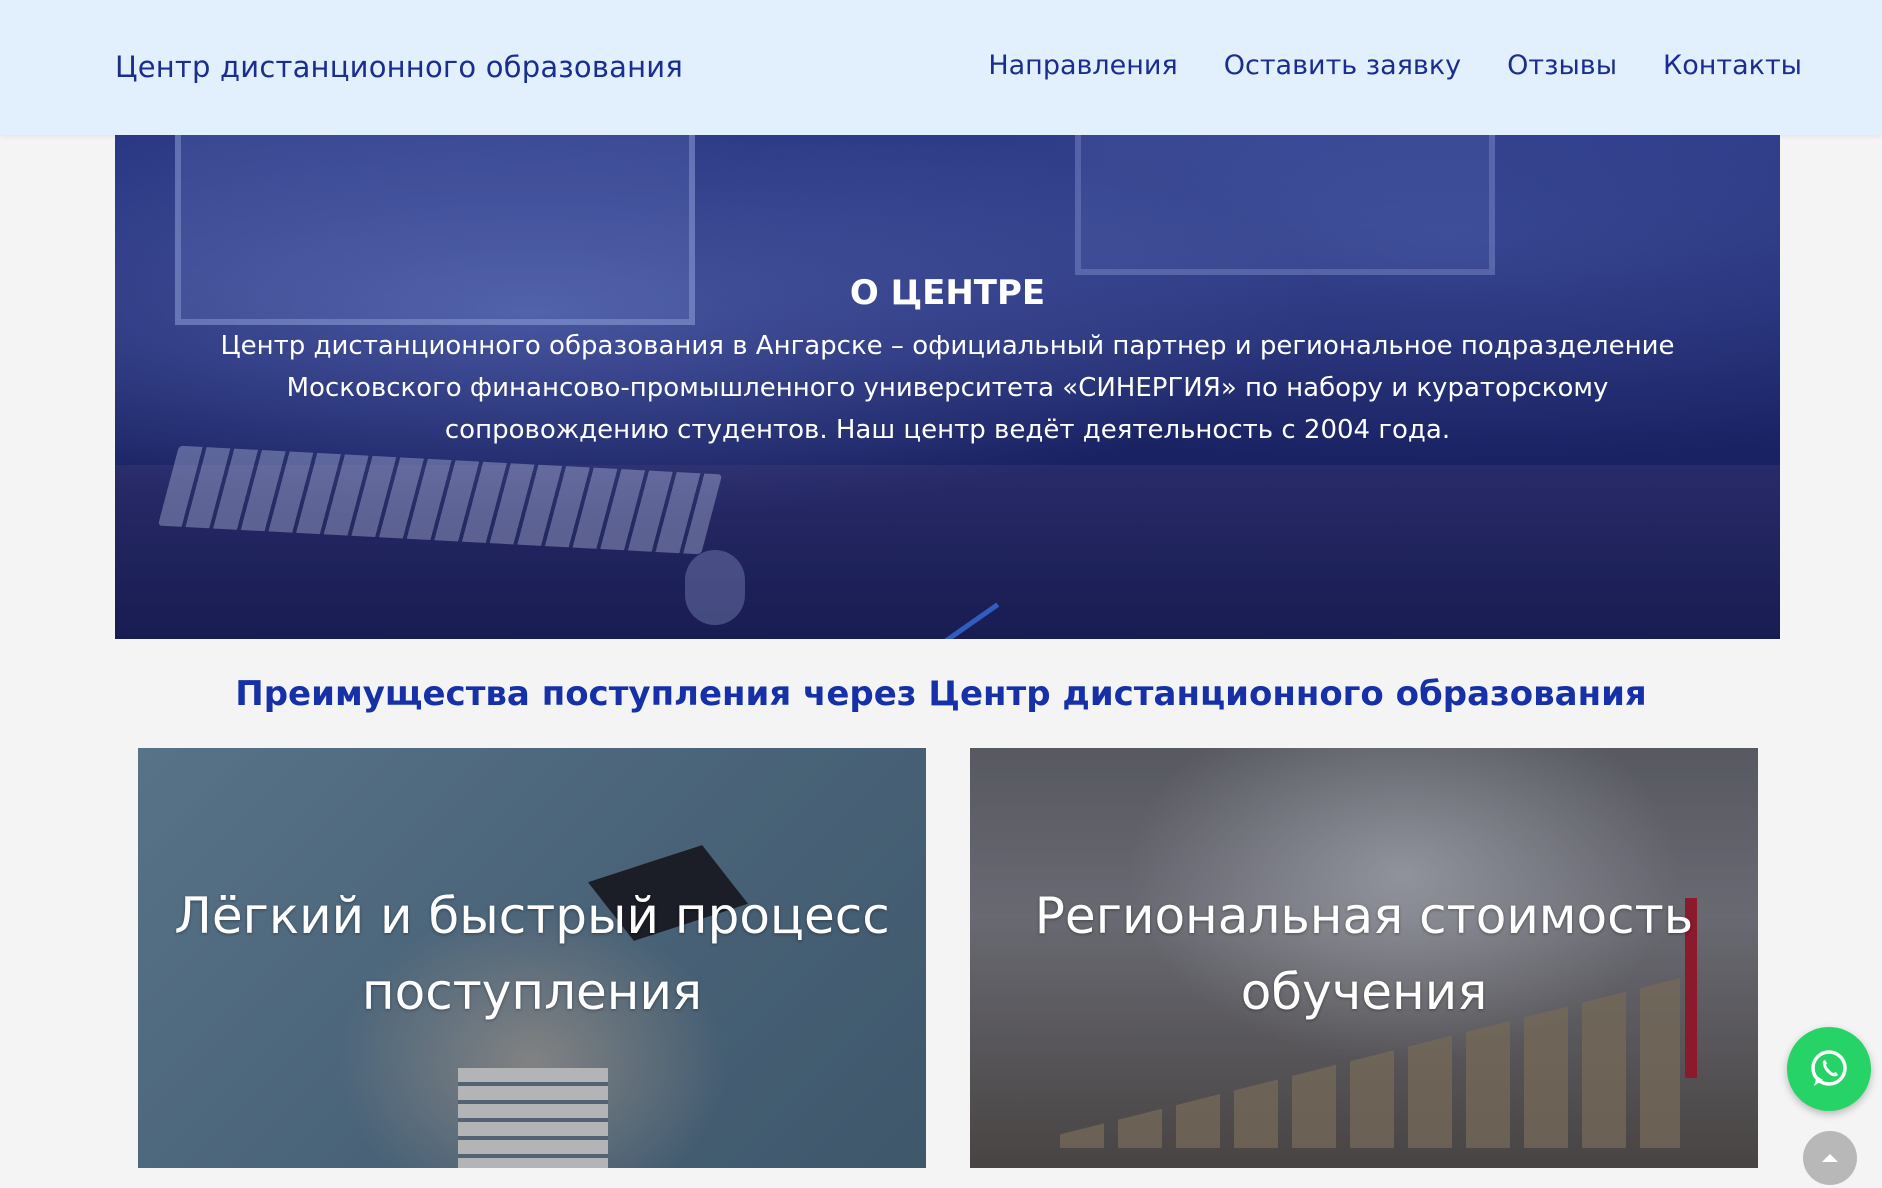 This screenshot has height=1188, width=1882. I want to click on whatsapp-icon, so click(1829, 1068).